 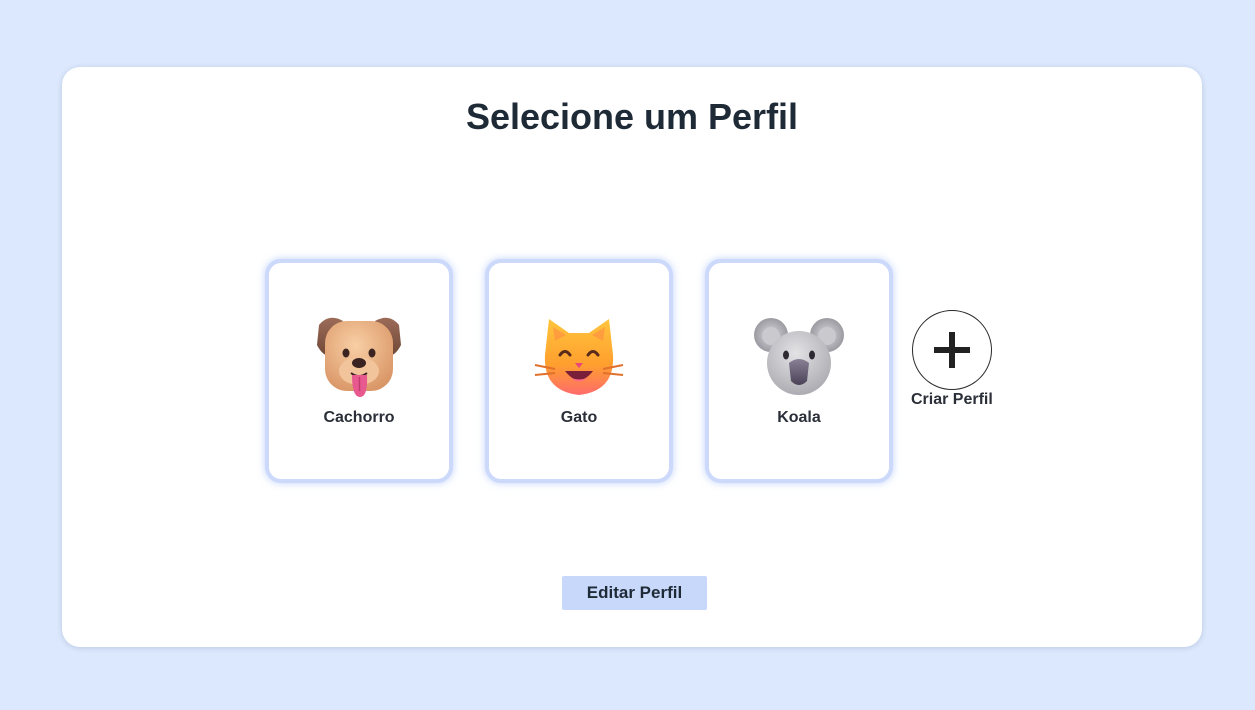 I want to click on profile-name: Cachorro, so click(x=359, y=417).